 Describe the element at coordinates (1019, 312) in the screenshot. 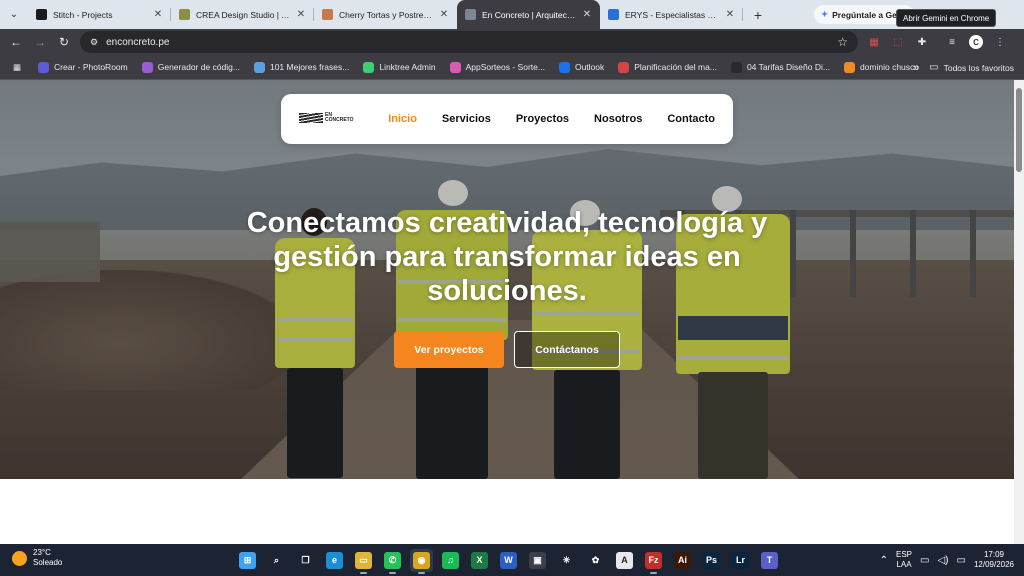

I see `page-scrollbar` at that location.